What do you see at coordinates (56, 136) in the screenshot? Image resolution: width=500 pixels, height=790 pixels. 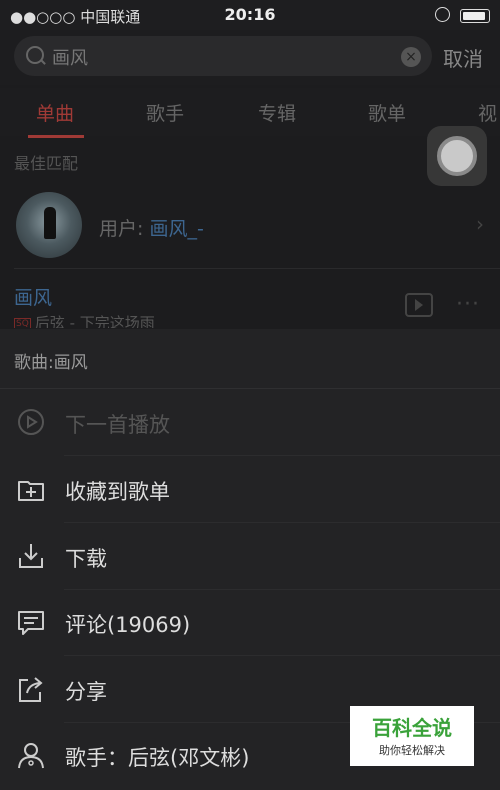 I see `active-tab-indicator` at bounding box center [56, 136].